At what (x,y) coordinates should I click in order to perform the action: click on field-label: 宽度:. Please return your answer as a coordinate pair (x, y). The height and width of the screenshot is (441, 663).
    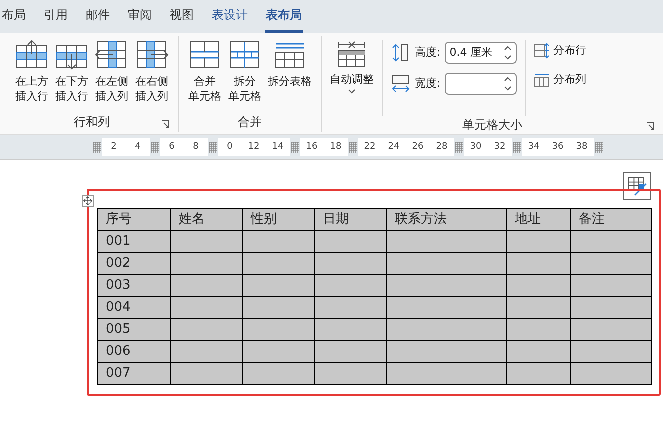
    Looking at the image, I should click on (428, 84).